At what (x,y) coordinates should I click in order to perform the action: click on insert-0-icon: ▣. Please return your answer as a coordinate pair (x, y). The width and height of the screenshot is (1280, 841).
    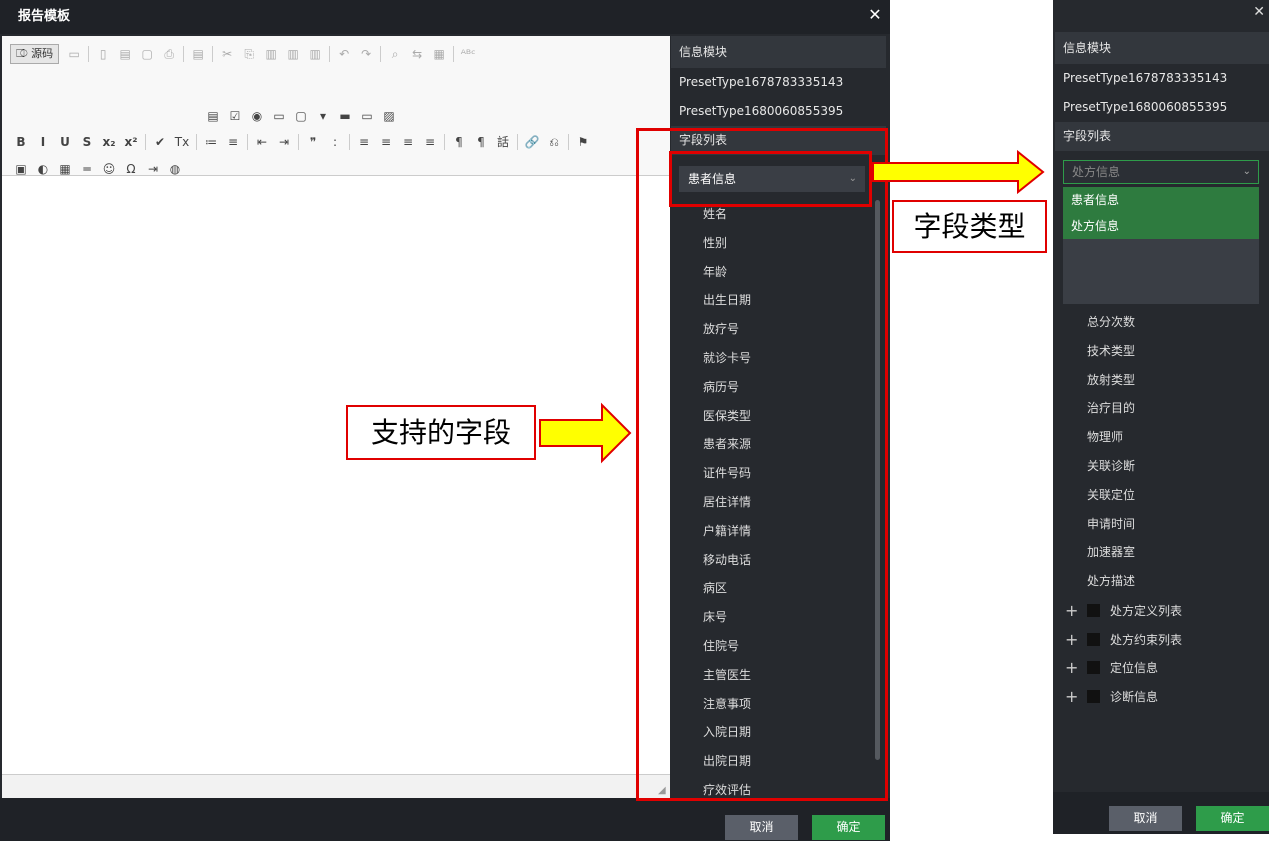
    Looking at the image, I should click on (21, 169).